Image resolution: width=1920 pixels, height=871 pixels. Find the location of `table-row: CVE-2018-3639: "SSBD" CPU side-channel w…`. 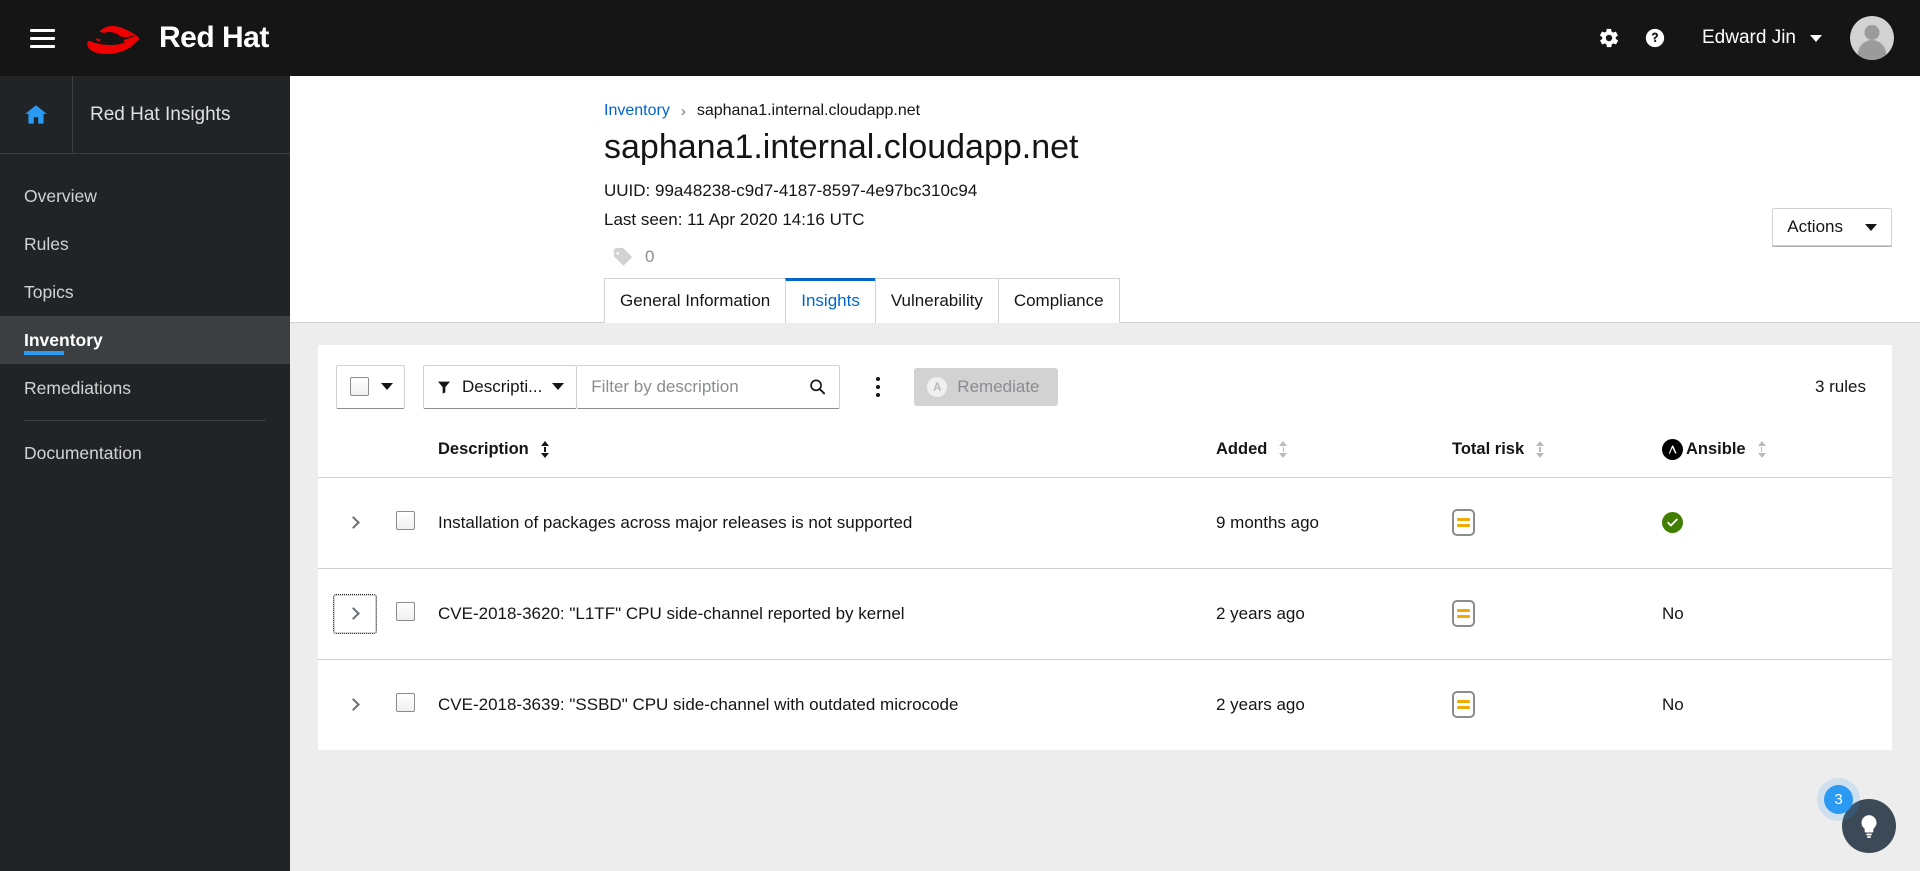

table-row: CVE-2018-3639: "SSBD" CPU side-channel w… is located at coordinates (1105, 704).